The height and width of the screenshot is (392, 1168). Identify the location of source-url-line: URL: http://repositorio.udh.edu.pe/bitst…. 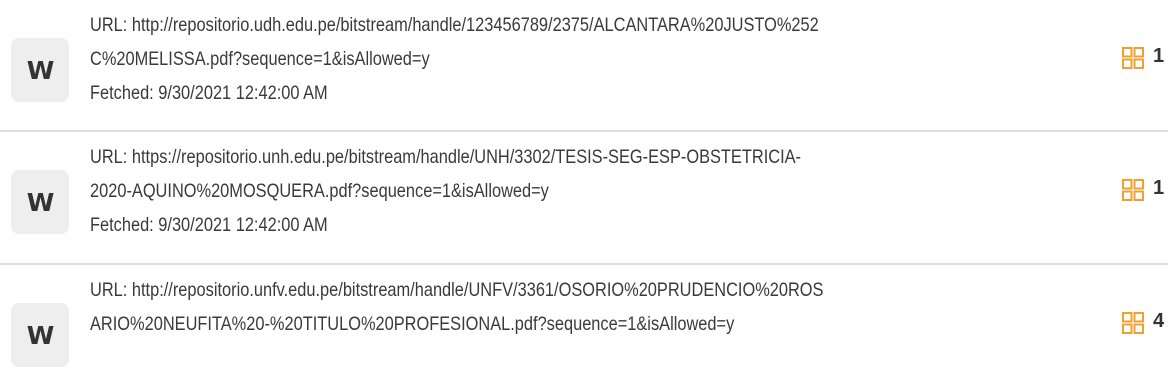
(510, 25).